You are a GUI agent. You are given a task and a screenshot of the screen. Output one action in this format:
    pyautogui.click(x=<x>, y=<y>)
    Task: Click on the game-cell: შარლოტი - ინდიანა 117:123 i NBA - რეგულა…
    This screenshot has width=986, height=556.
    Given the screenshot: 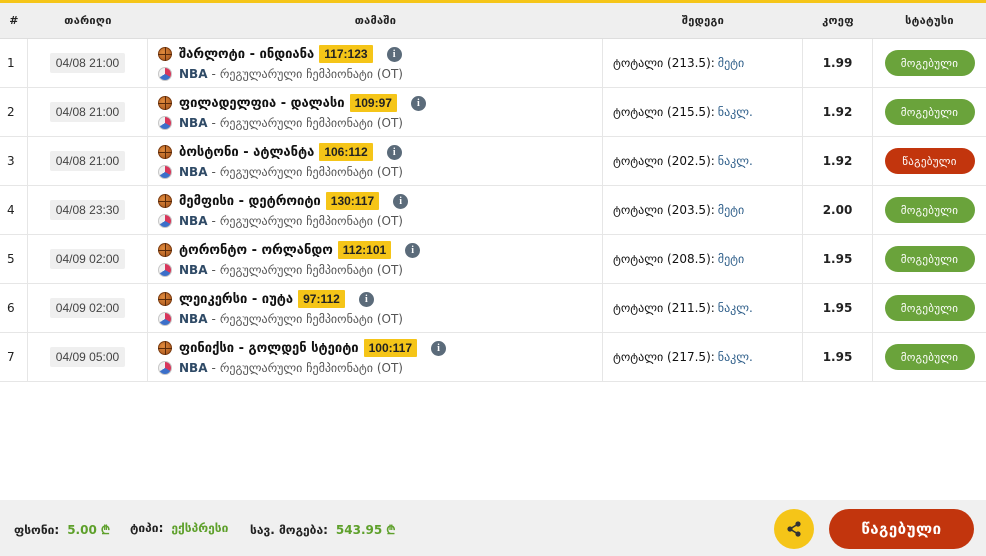 What is the action you would take?
    pyautogui.click(x=375, y=63)
    